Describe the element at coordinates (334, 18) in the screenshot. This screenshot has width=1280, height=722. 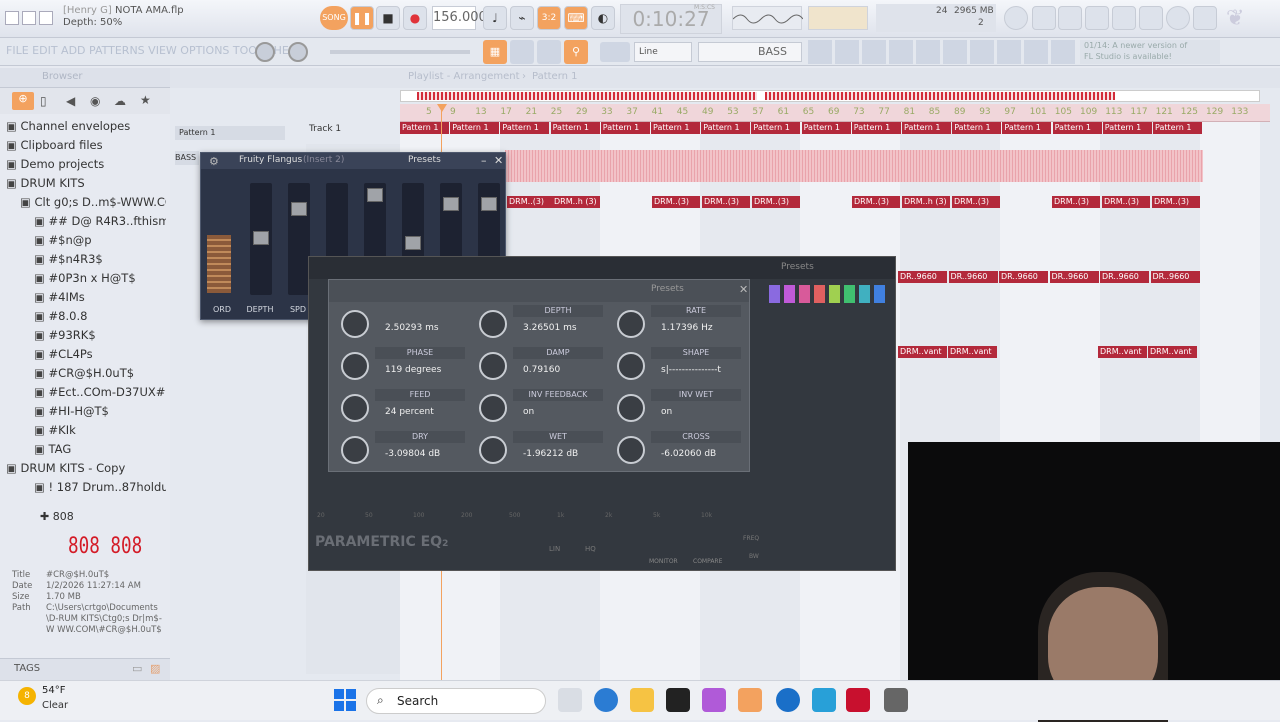
I see `song-mode-button: SONG` at that location.